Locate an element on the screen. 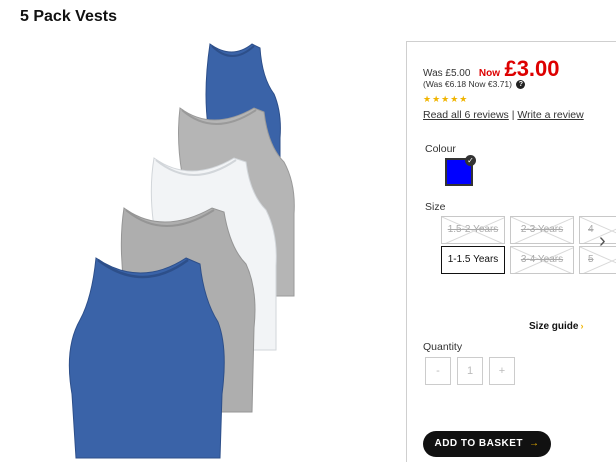 The image size is (616, 462). quantity-decrease-button: - is located at coordinates (438, 371).